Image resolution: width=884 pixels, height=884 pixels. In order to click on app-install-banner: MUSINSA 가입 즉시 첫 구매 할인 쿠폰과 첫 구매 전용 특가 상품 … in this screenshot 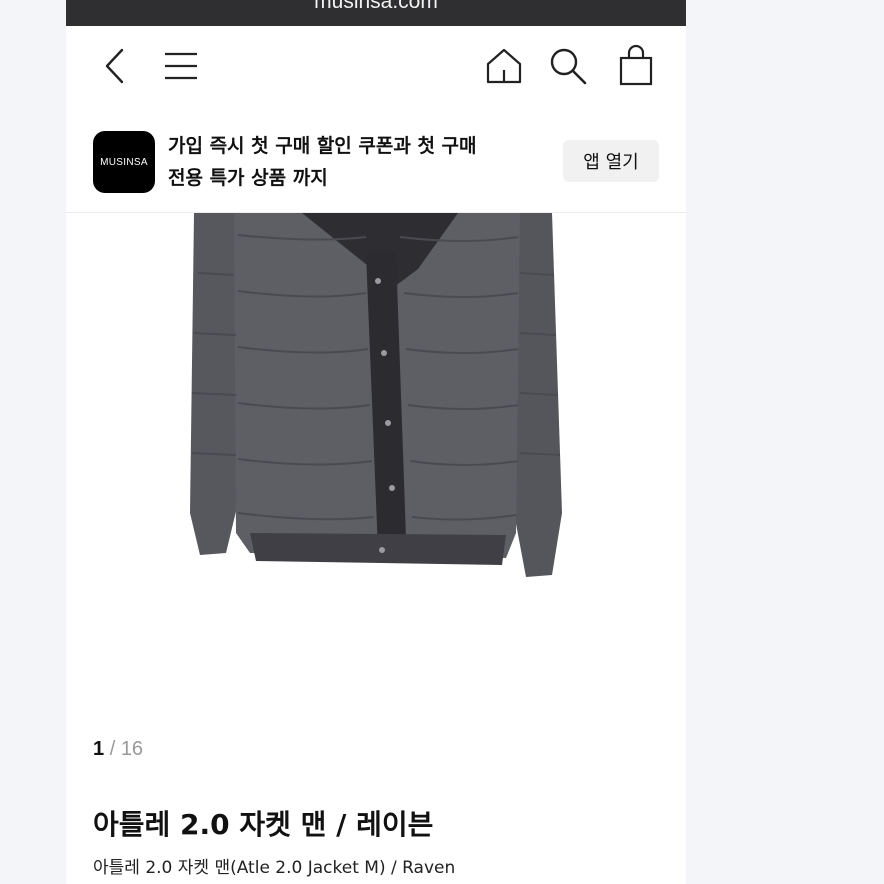, I will do `click(376, 162)`.